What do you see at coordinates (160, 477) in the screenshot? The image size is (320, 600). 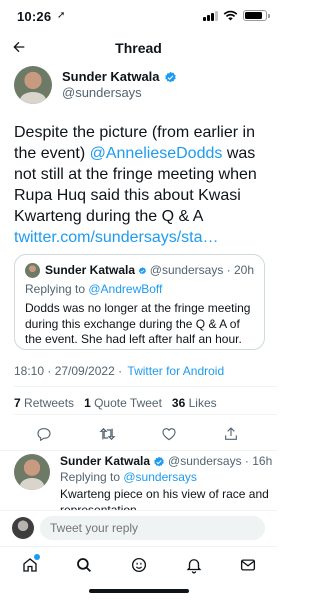 I see `replying-handle-link: @sundersays` at bounding box center [160, 477].